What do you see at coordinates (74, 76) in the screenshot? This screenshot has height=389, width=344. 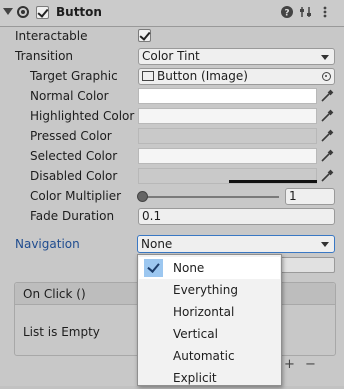 I see `target-graphic-label: Target Graphic` at bounding box center [74, 76].